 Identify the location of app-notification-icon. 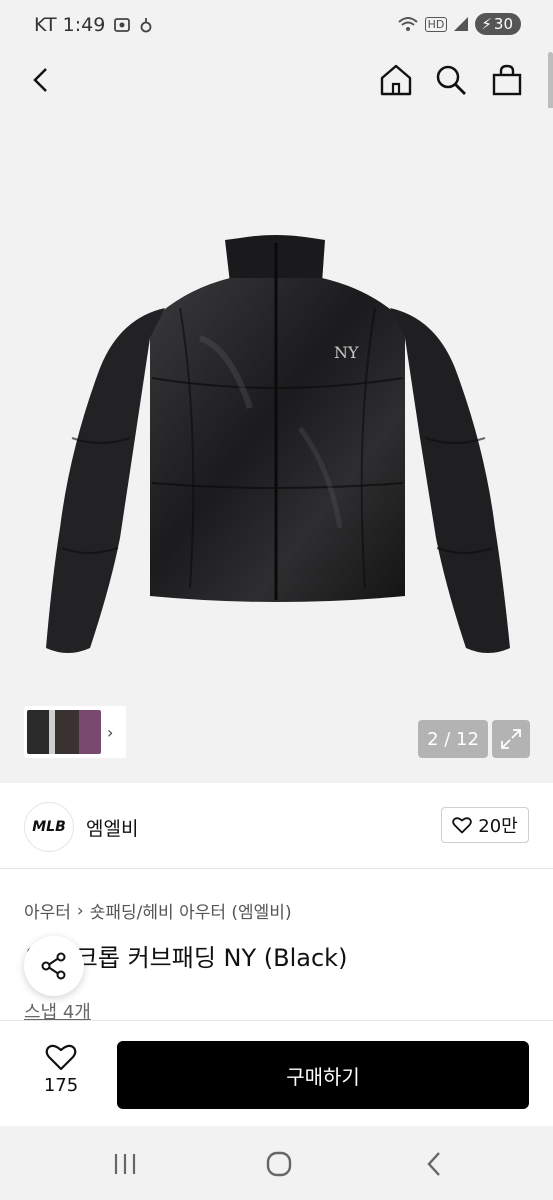
(146, 25).